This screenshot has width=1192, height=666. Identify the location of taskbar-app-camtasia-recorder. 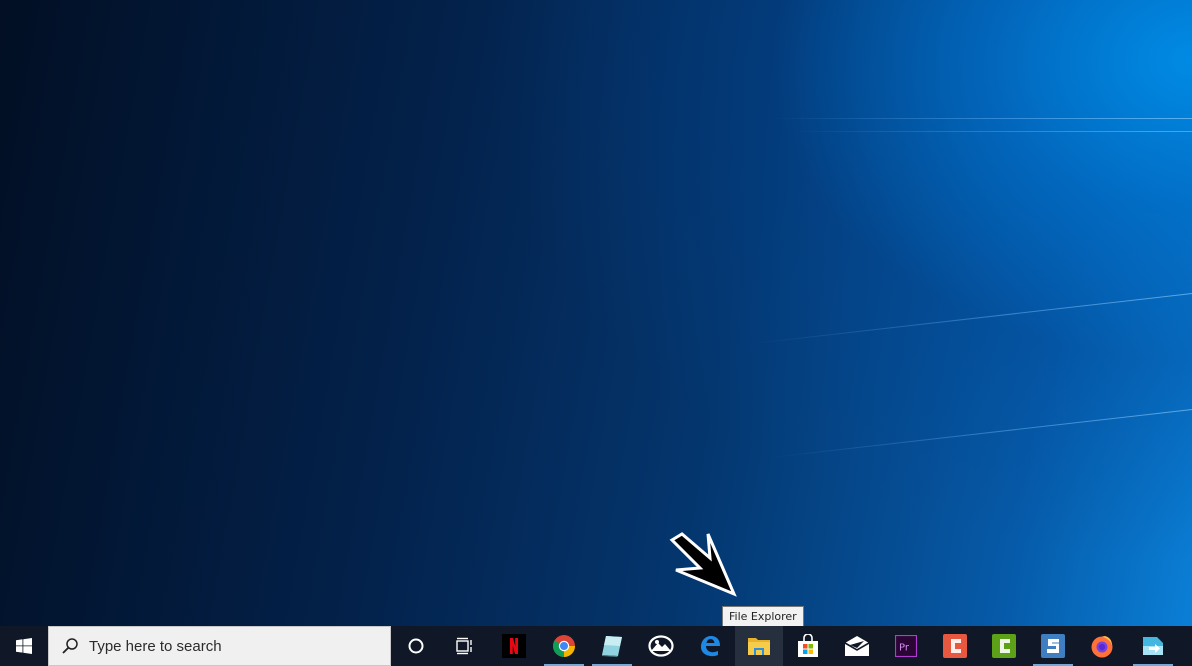
(1004, 646).